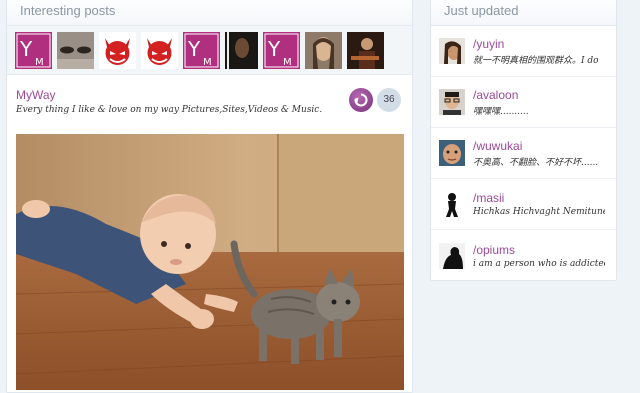  Describe the element at coordinates (536, 60) in the screenshot. I see `user-description: 就一不明真相的围观群众。I do` at that location.